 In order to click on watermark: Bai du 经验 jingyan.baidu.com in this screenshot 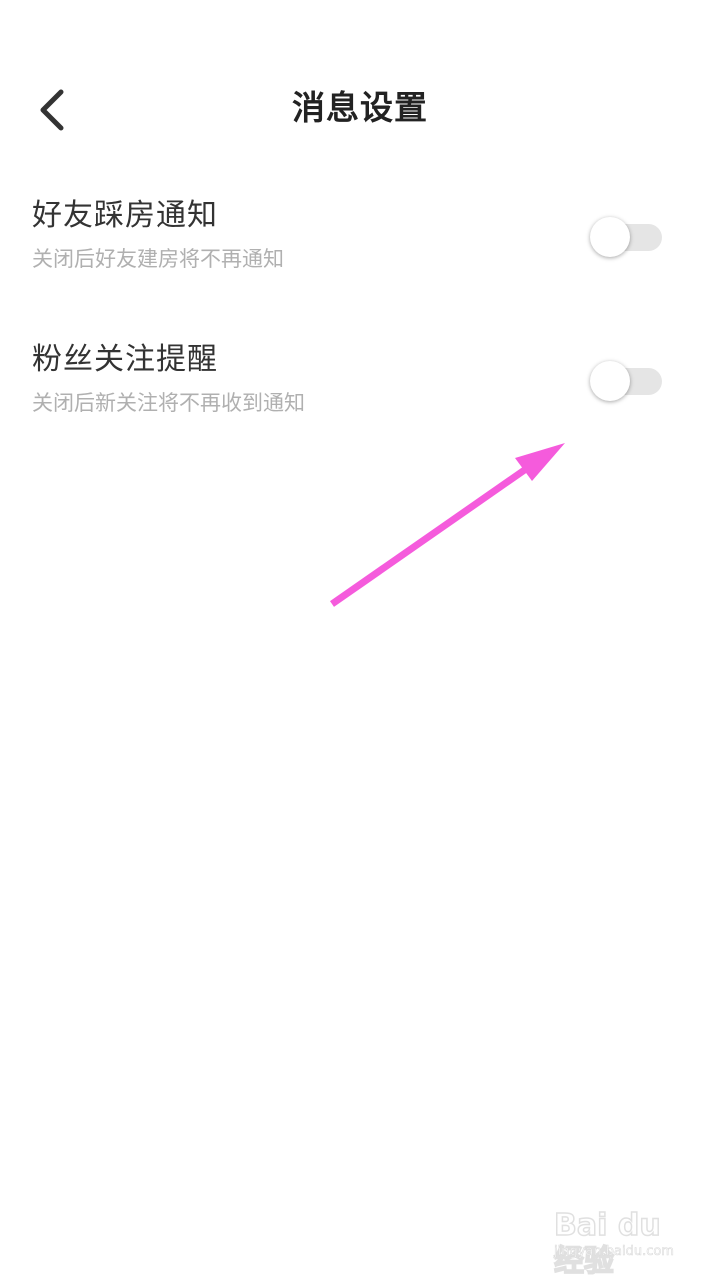, I will do `click(623, 1240)`.